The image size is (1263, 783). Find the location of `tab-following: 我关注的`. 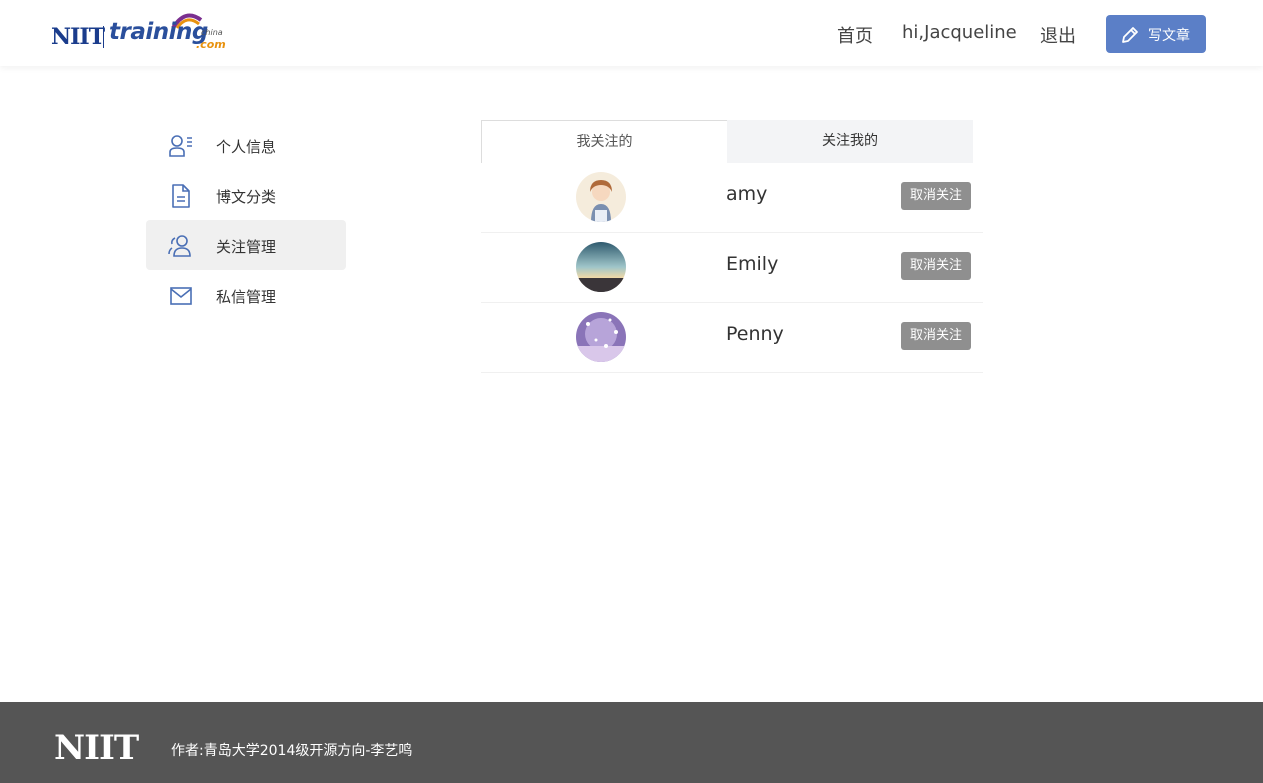

tab-following: 我关注的 is located at coordinates (604, 141).